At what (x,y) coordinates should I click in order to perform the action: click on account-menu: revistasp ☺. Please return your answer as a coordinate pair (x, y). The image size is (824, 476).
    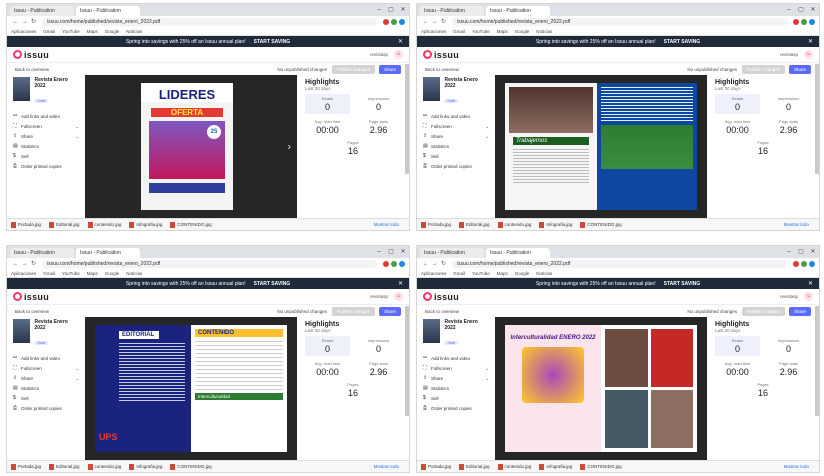
    Looking at the image, I should click on (796, 296).